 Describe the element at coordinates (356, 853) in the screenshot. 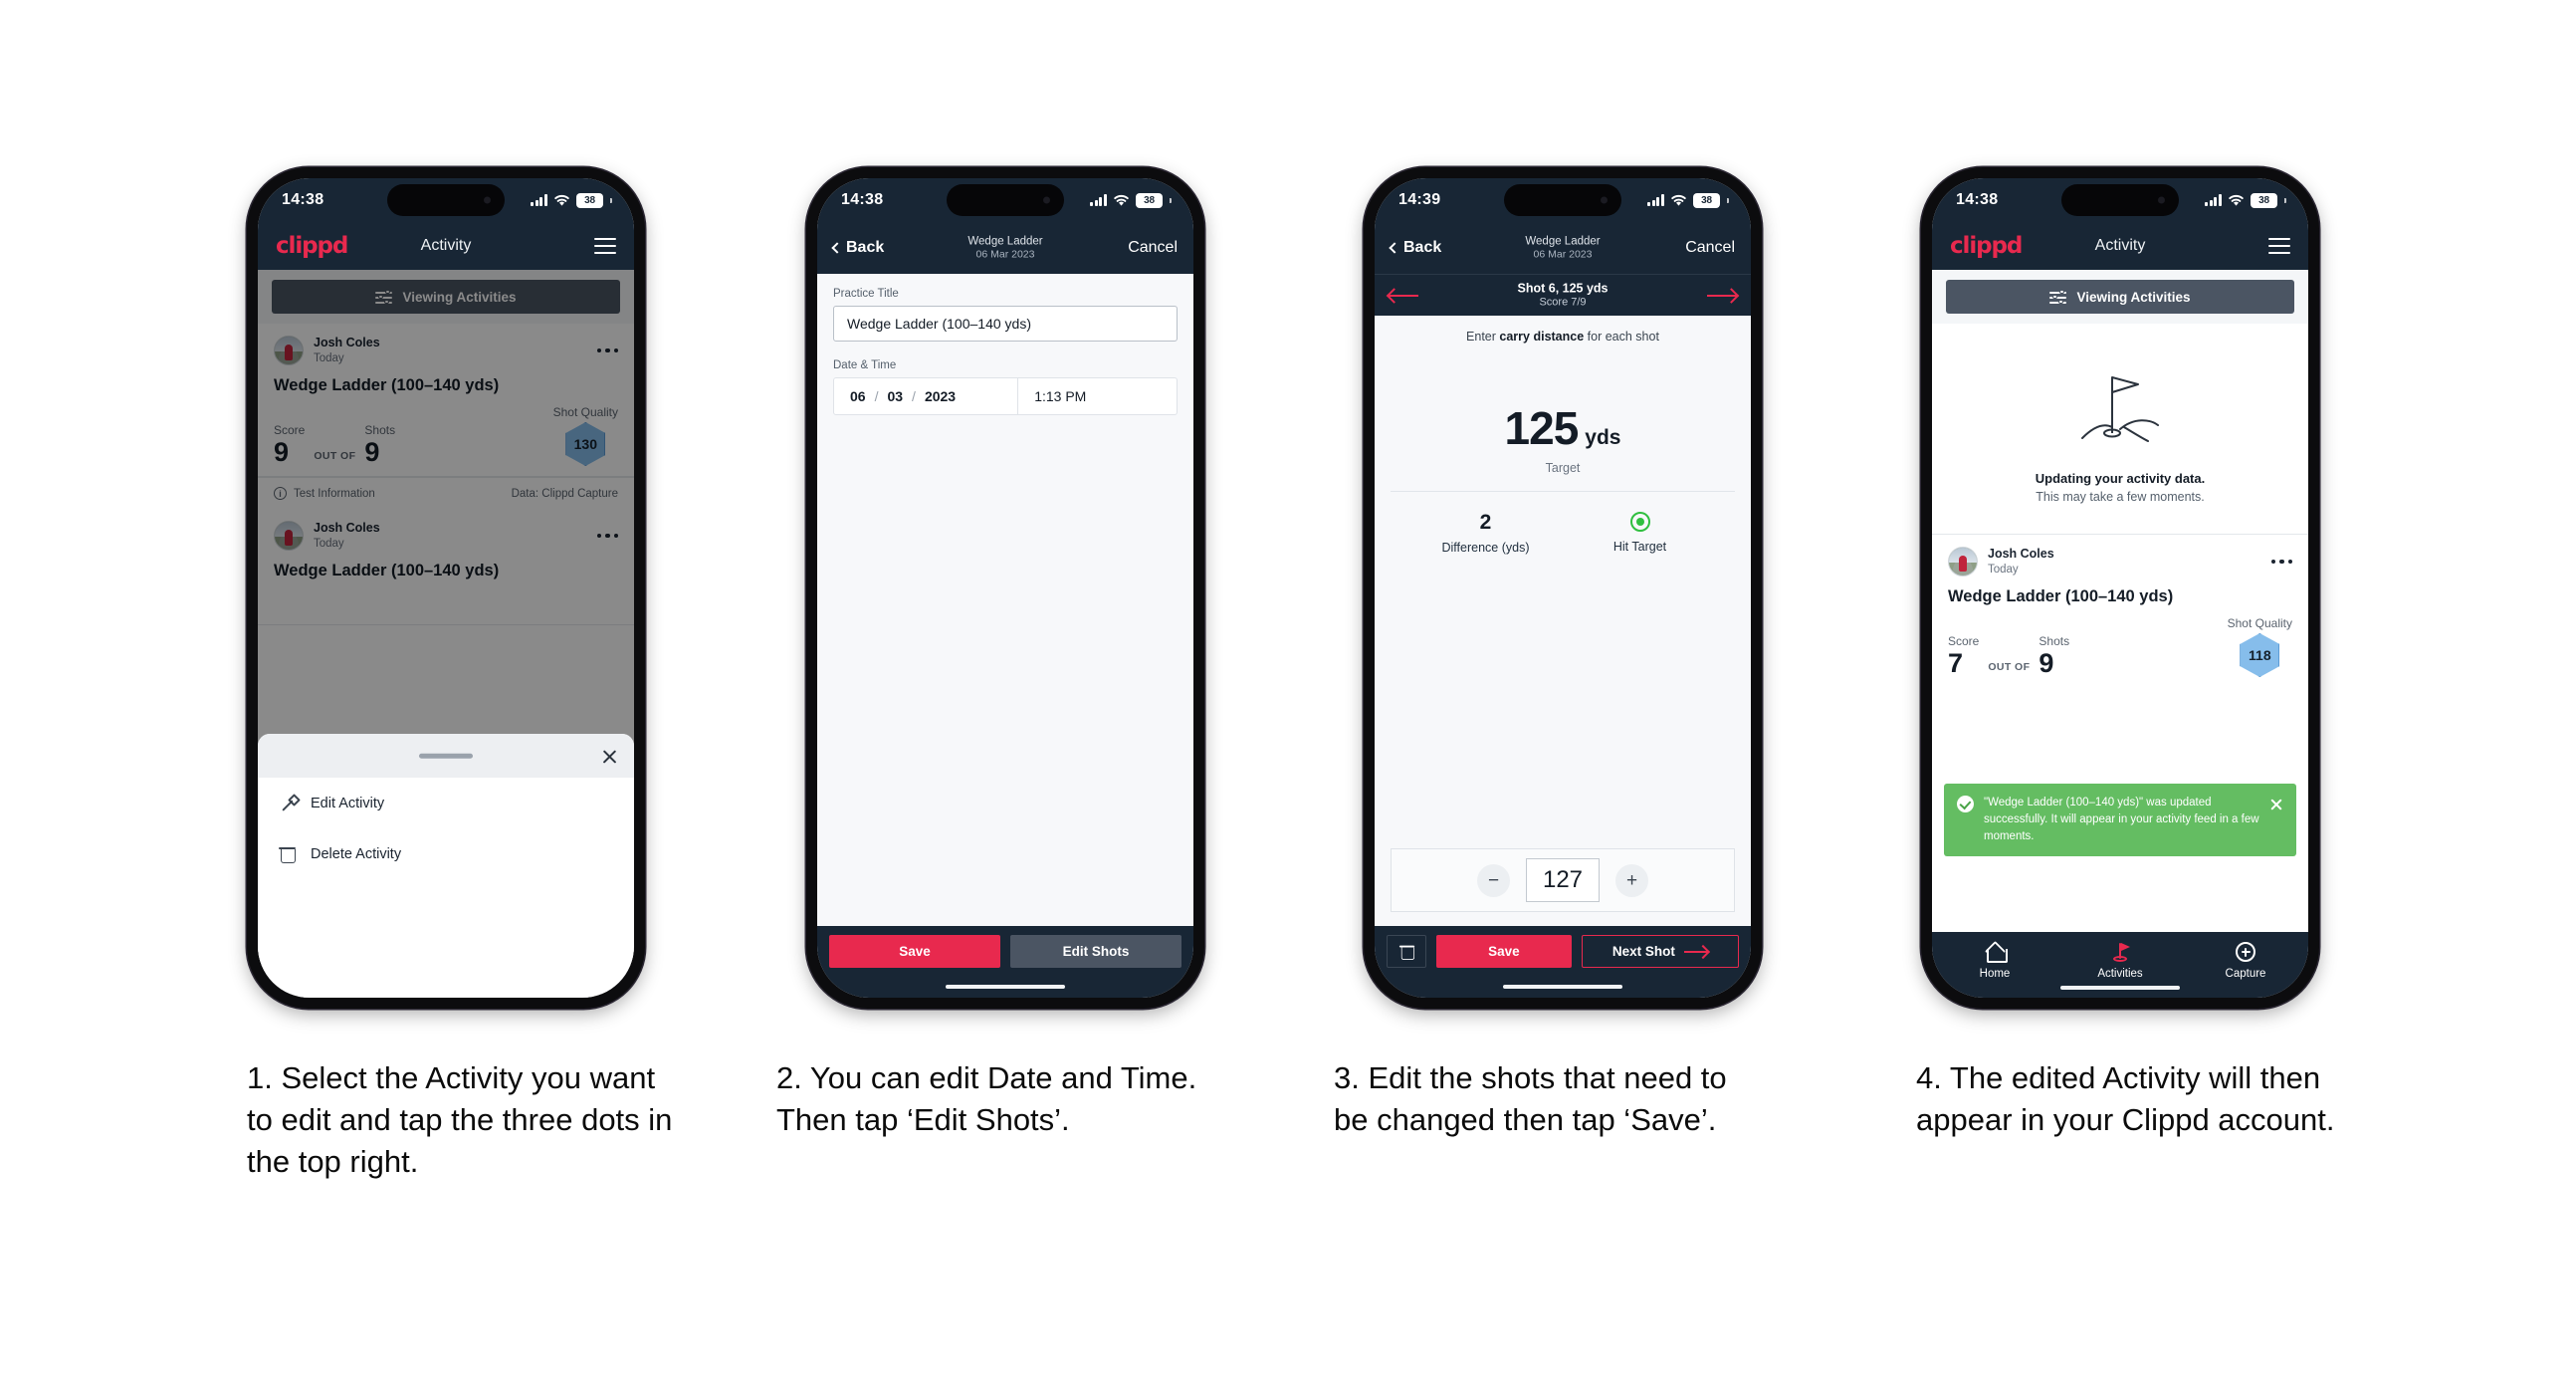

I see `sheet-item-label: Delete Activity` at that location.